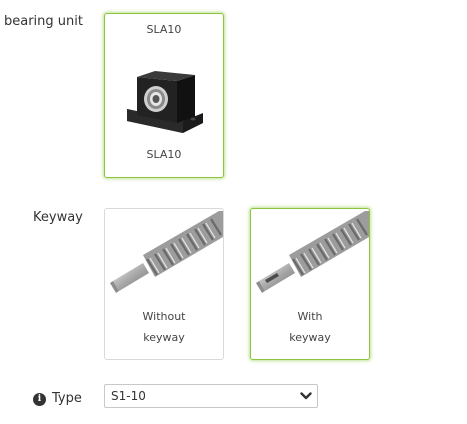  Describe the element at coordinates (164, 29) in the screenshot. I see `option-top-label: SLA10` at that location.